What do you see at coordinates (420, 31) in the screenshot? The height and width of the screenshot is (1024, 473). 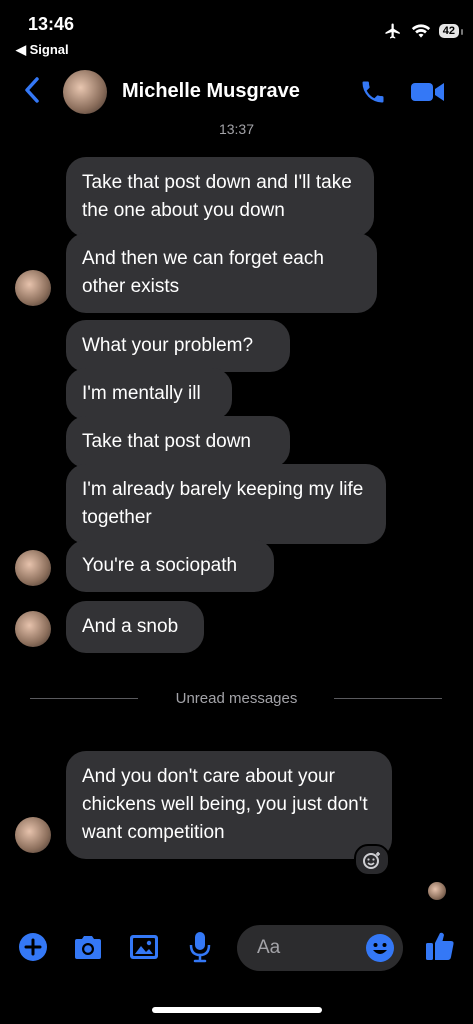 I see `wifi-icon` at bounding box center [420, 31].